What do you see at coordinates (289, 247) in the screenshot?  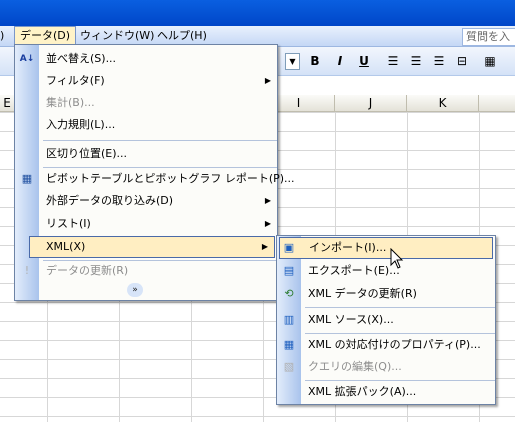 I see `xml-import-icon: ▣` at bounding box center [289, 247].